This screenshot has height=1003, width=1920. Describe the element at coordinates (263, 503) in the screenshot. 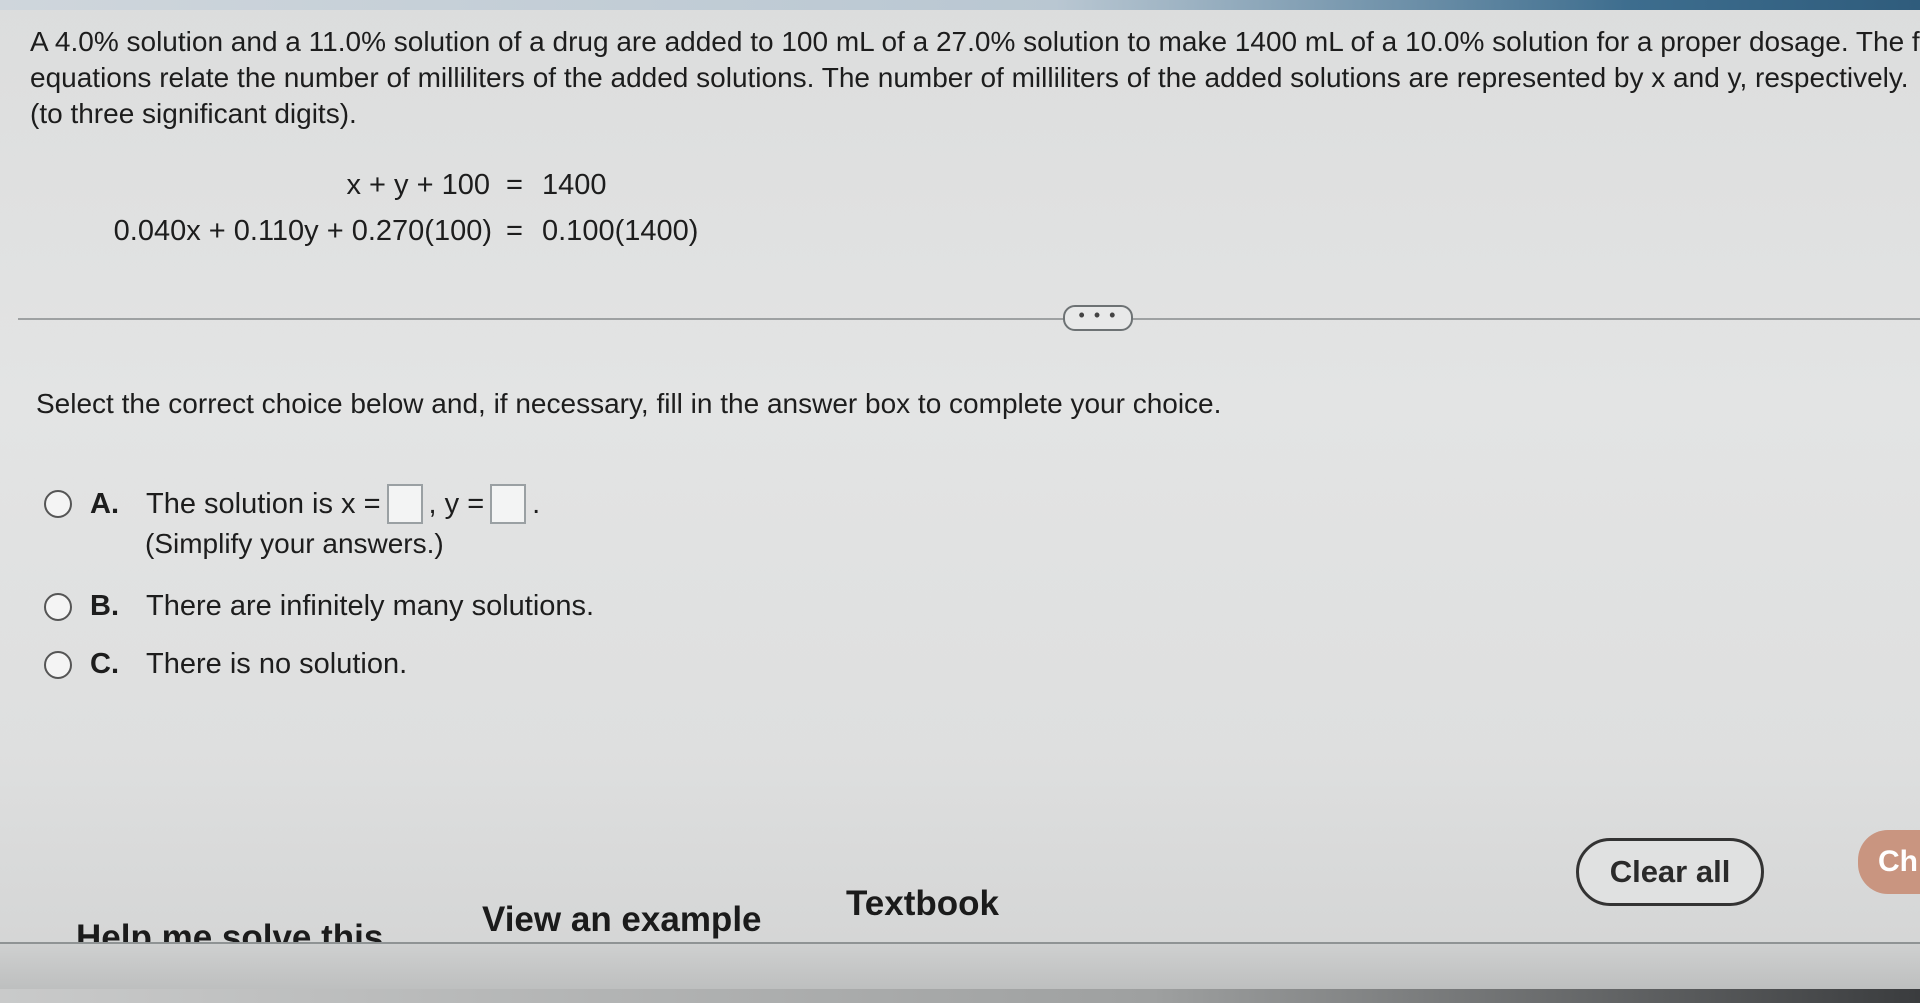

I see `choice-a-text: The solution is x =` at that location.